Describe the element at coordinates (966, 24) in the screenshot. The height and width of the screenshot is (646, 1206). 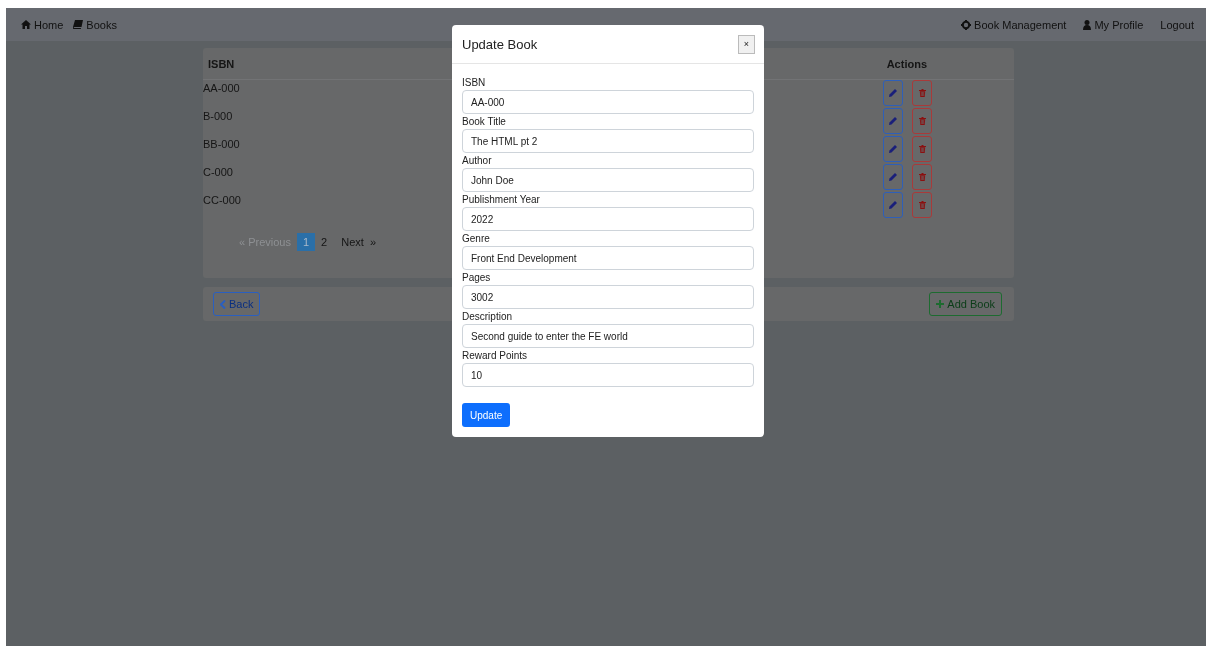
I see `gear-icon` at that location.